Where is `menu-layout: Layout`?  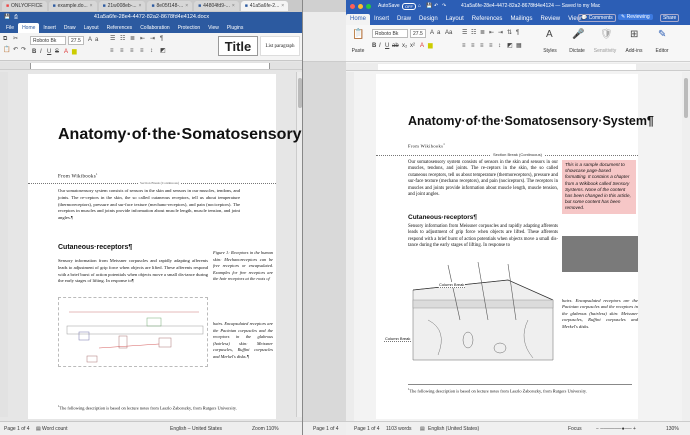
menu-layout: Layout is located at coordinates (91, 28).